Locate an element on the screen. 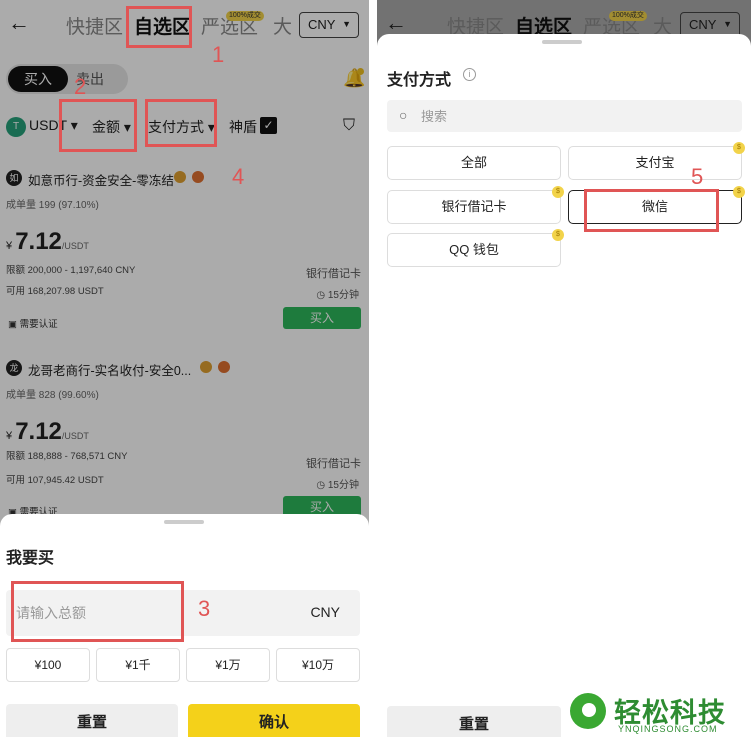 The image size is (751, 737). search-input is located at coordinates (571, 116).